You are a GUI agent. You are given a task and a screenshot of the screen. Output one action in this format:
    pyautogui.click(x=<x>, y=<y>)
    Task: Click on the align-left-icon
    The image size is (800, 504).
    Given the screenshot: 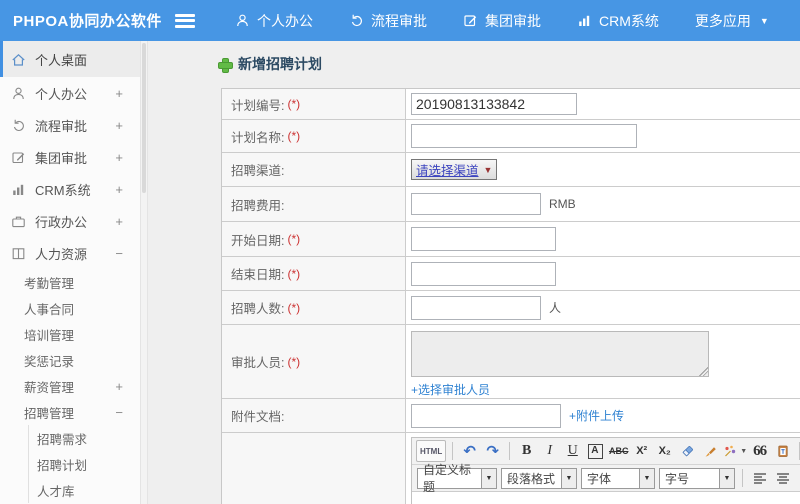 What is the action you would take?
    pyautogui.click(x=759, y=478)
    